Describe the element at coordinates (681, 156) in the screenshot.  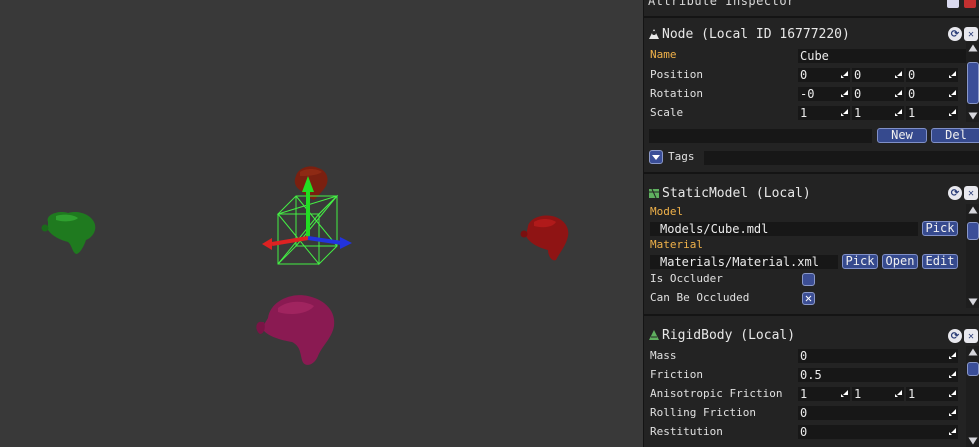
I see `tags-label: Tags` at that location.